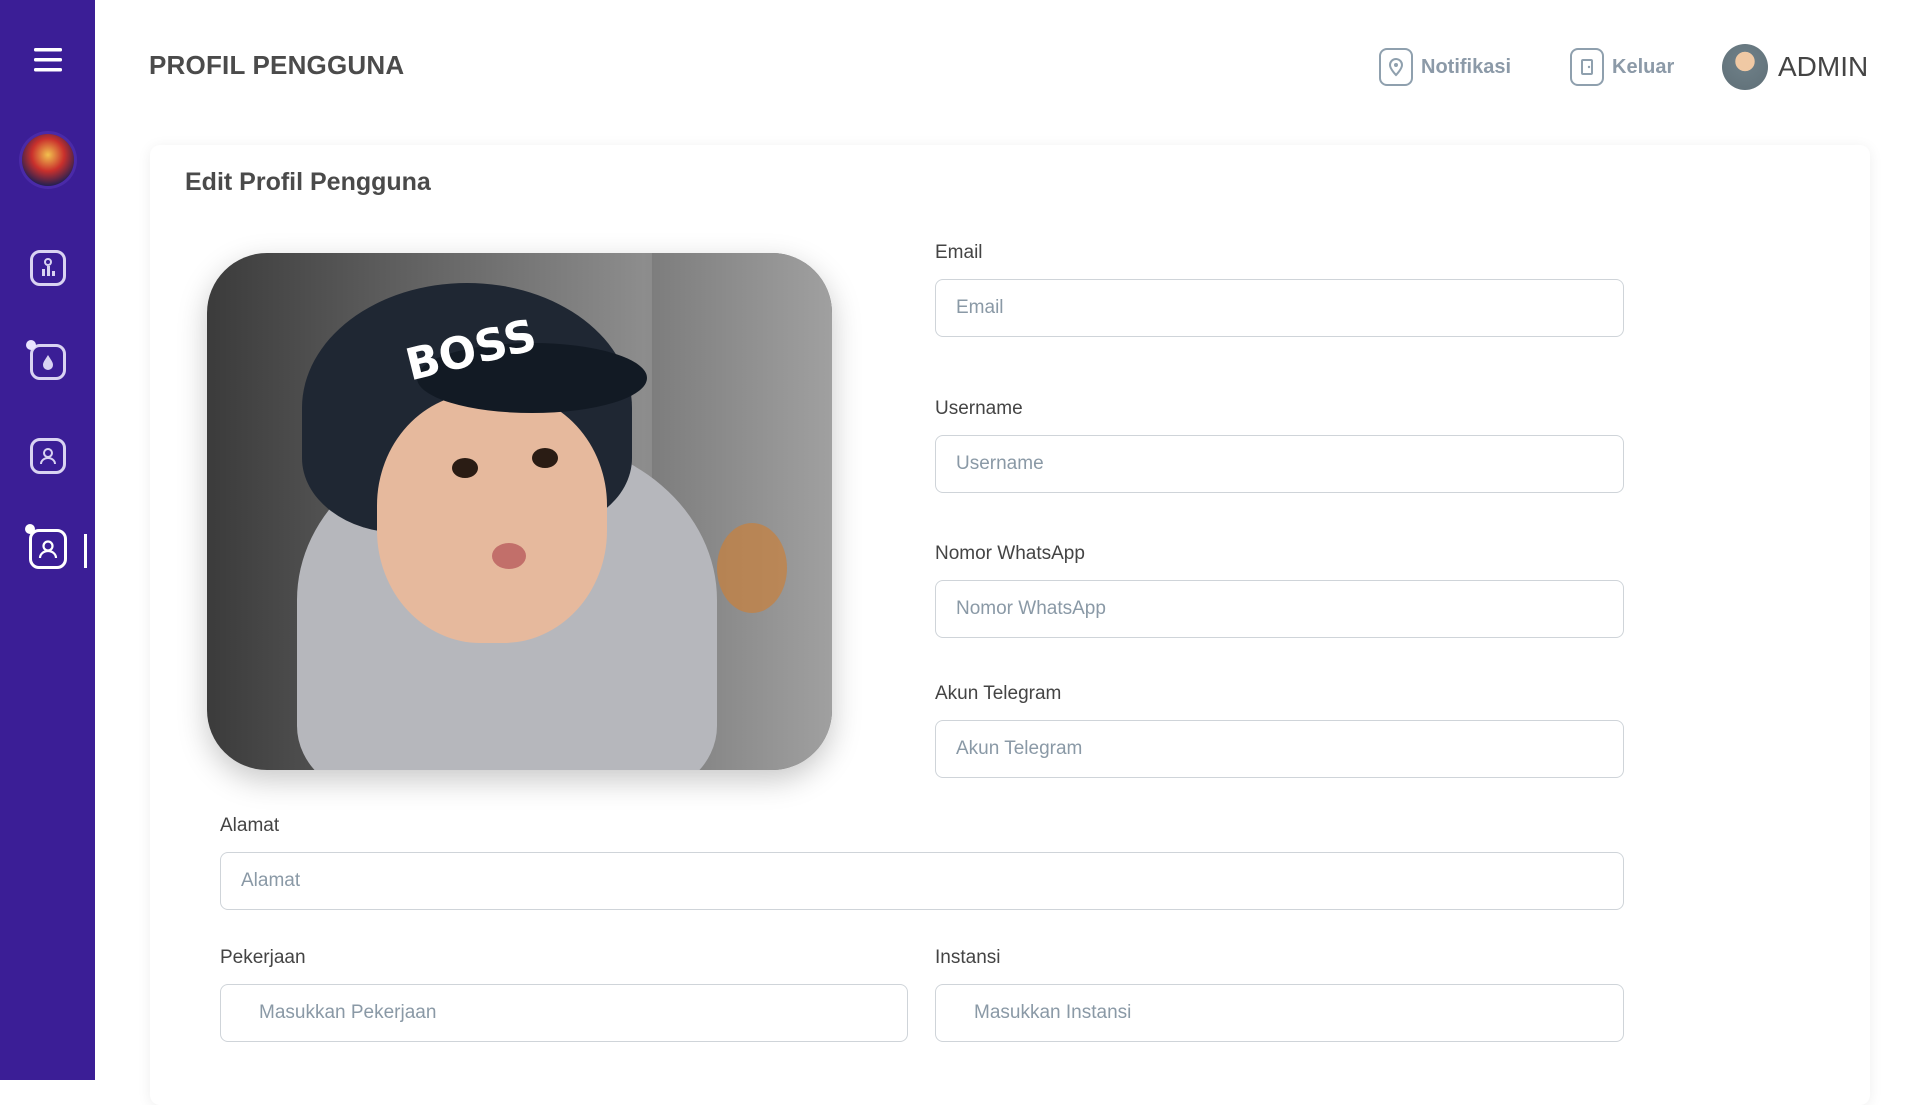 This screenshot has height=1105, width=1920. Describe the element at coordinates (1745, 67) in the screenshot. I see `avatar` at that location.